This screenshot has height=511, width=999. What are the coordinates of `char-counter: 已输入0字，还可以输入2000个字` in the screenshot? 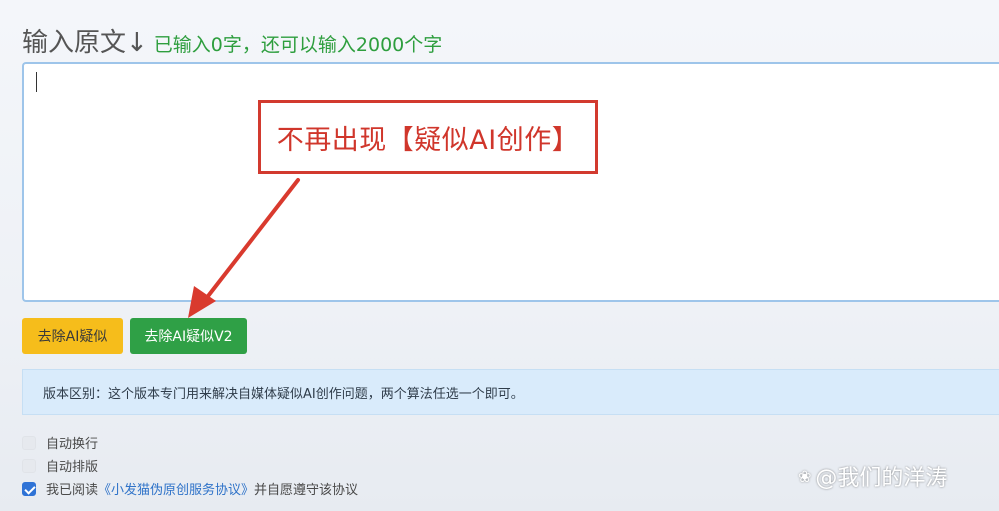 It's located at (298, 45).